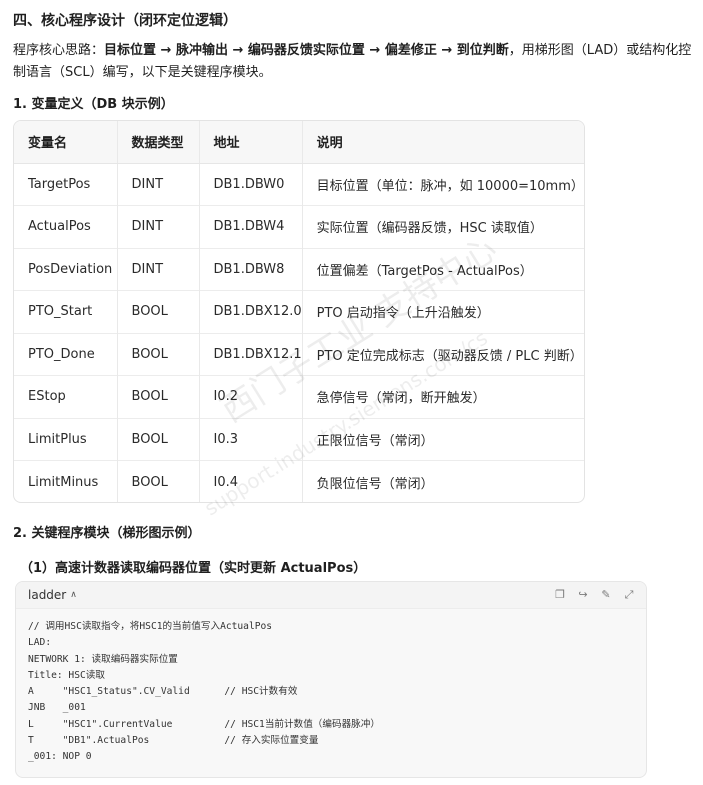 The width and height of the screenshot is (703, 785). I want to click on table-row: LimitMinus BOOL I0.4 负限位信号（常闭）, so click(299, 481).